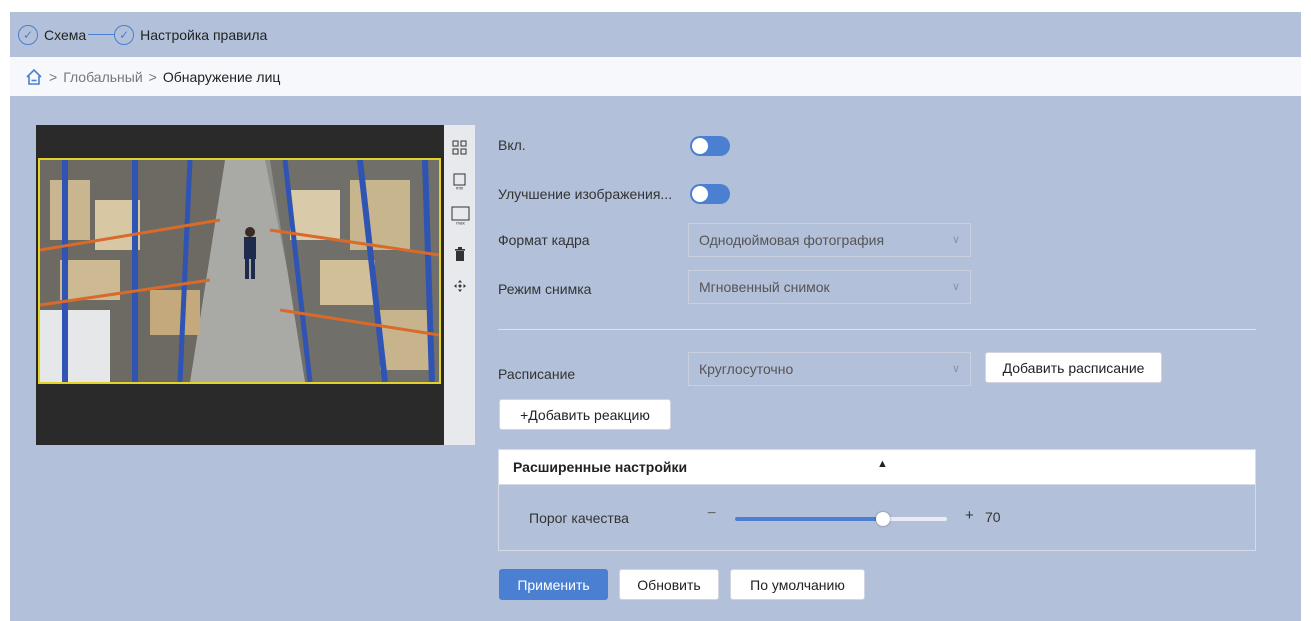  What do you see at coordinates (34, 77) in the screenshot?
I see `home-icon` at bounding box center [34, 77].